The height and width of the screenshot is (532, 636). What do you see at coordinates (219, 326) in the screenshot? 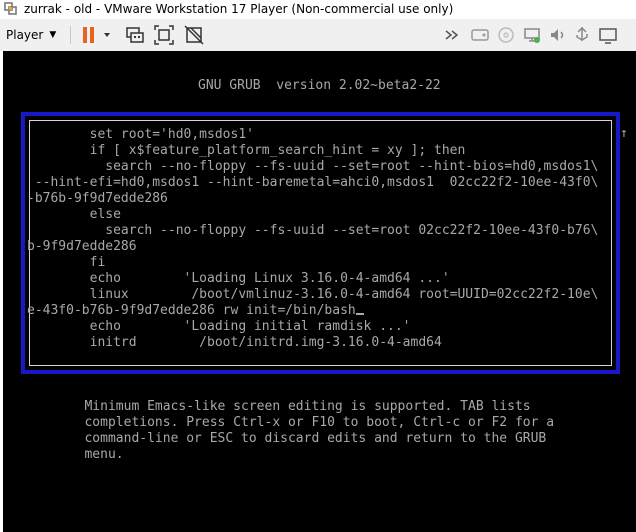
I see `grub-line: echo 'Loading initial ramdisk ...'` at bounding box center [219, 326].